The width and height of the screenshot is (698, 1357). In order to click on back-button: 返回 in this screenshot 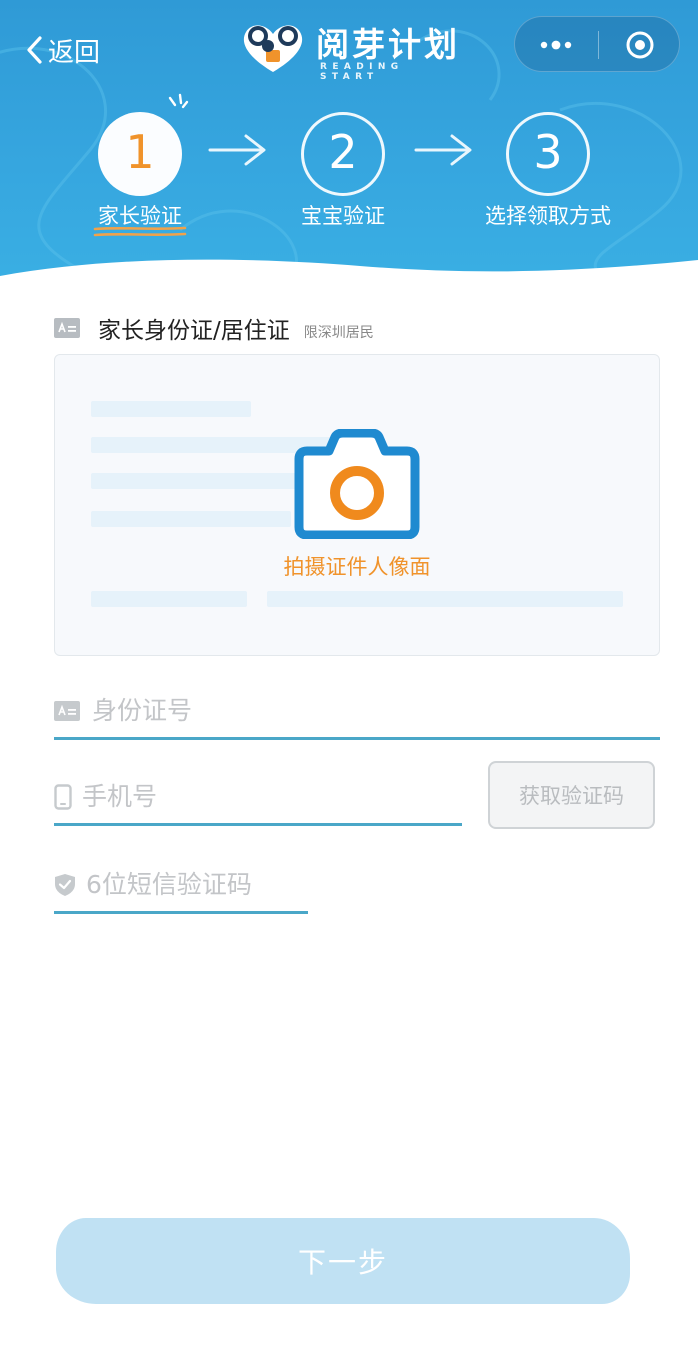, I will do `click(61, 50)`.